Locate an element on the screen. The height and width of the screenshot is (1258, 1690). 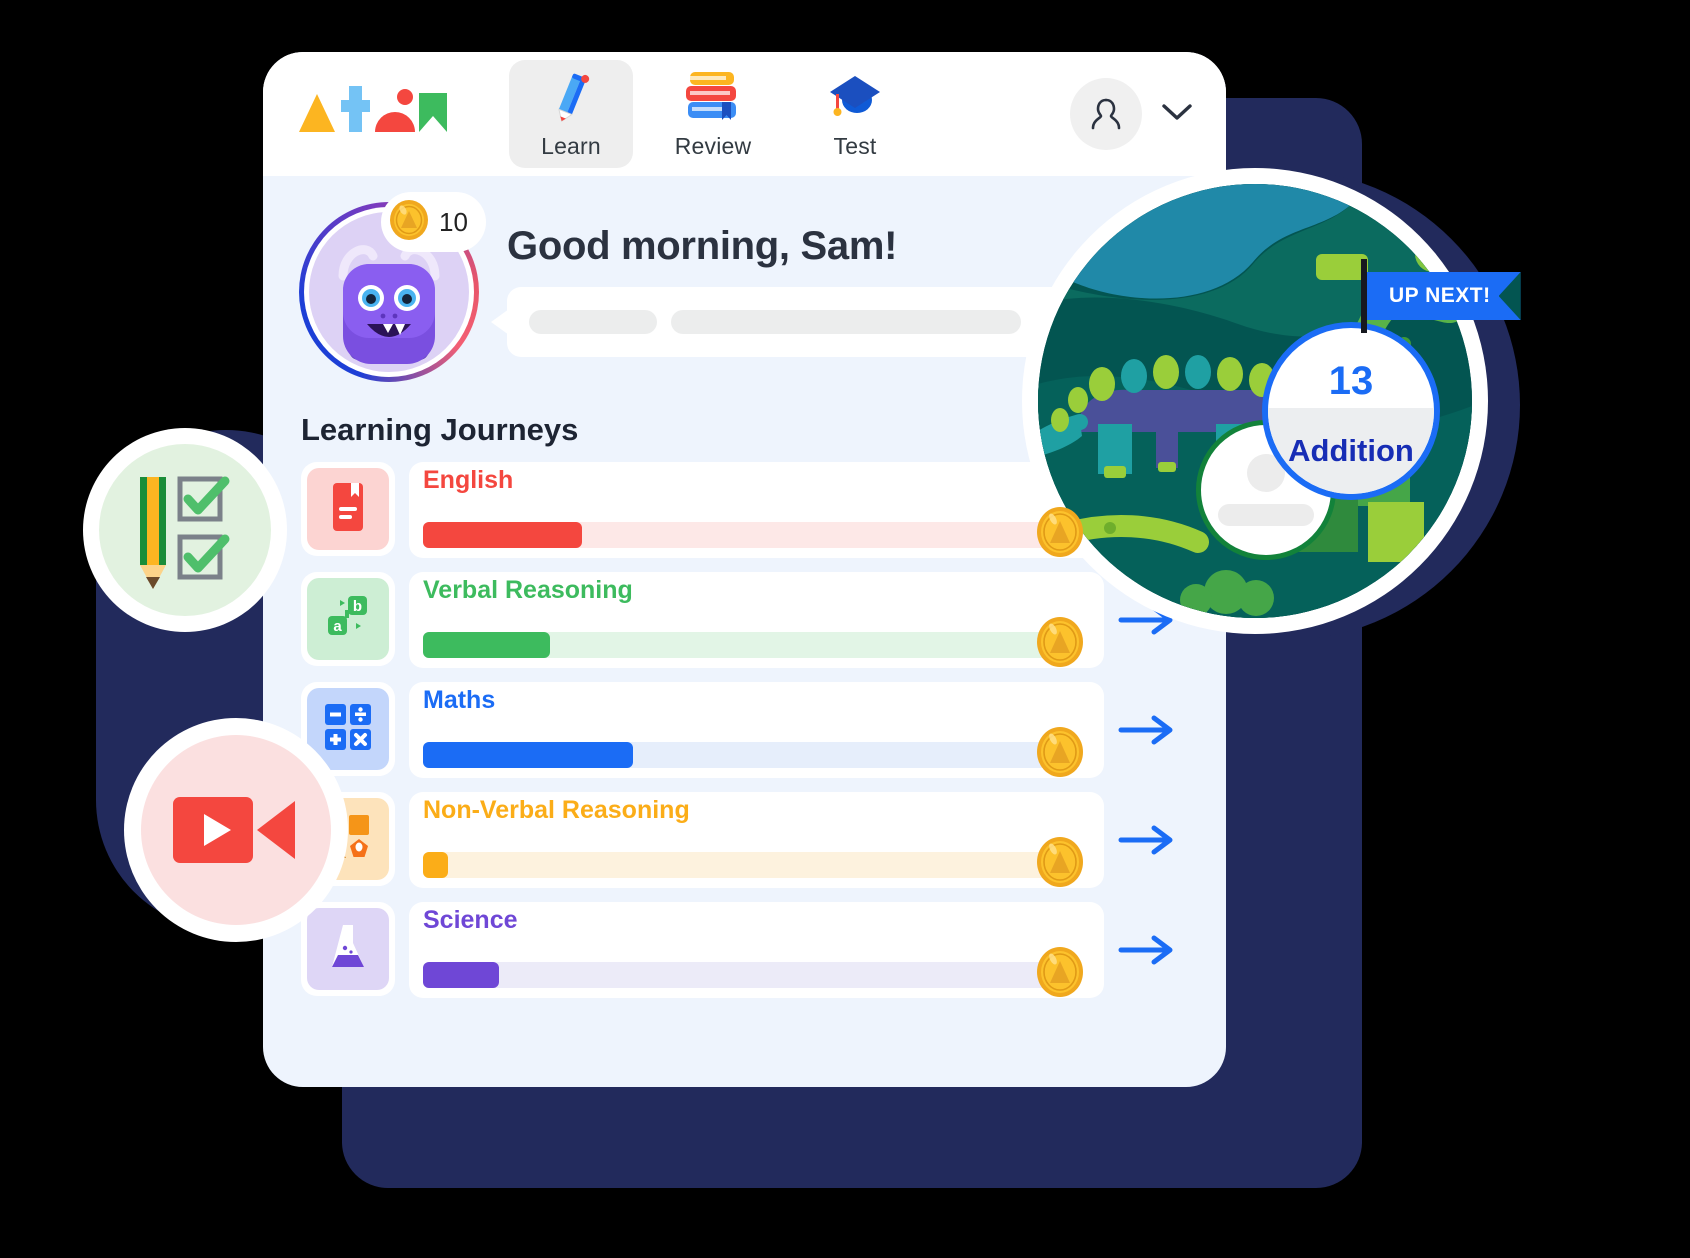
pencil-checklist-badge is located at coordinates (185, 530).